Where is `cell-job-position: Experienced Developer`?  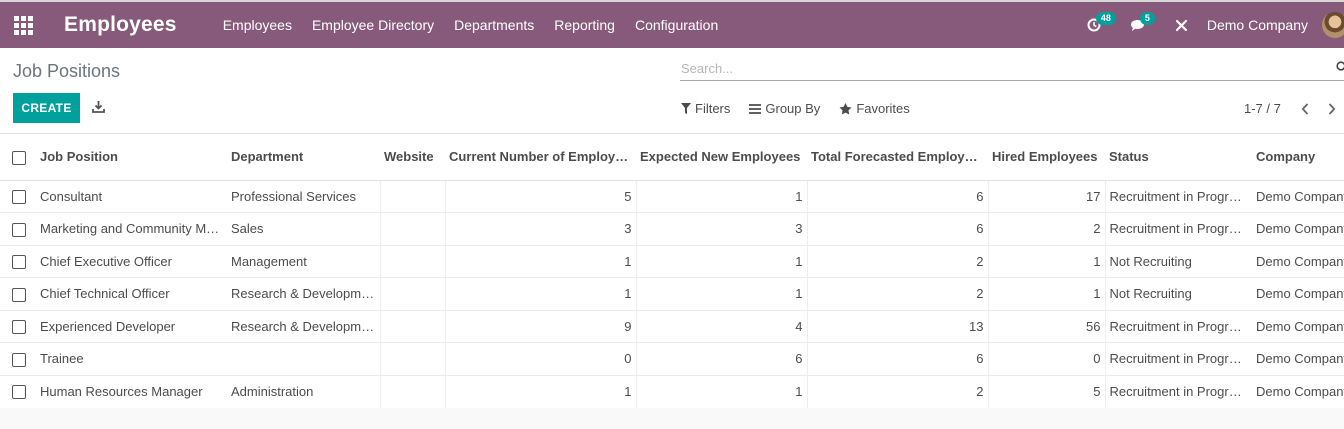
cell-job-position: Experienced Developer is located at coordinates (131, 326).